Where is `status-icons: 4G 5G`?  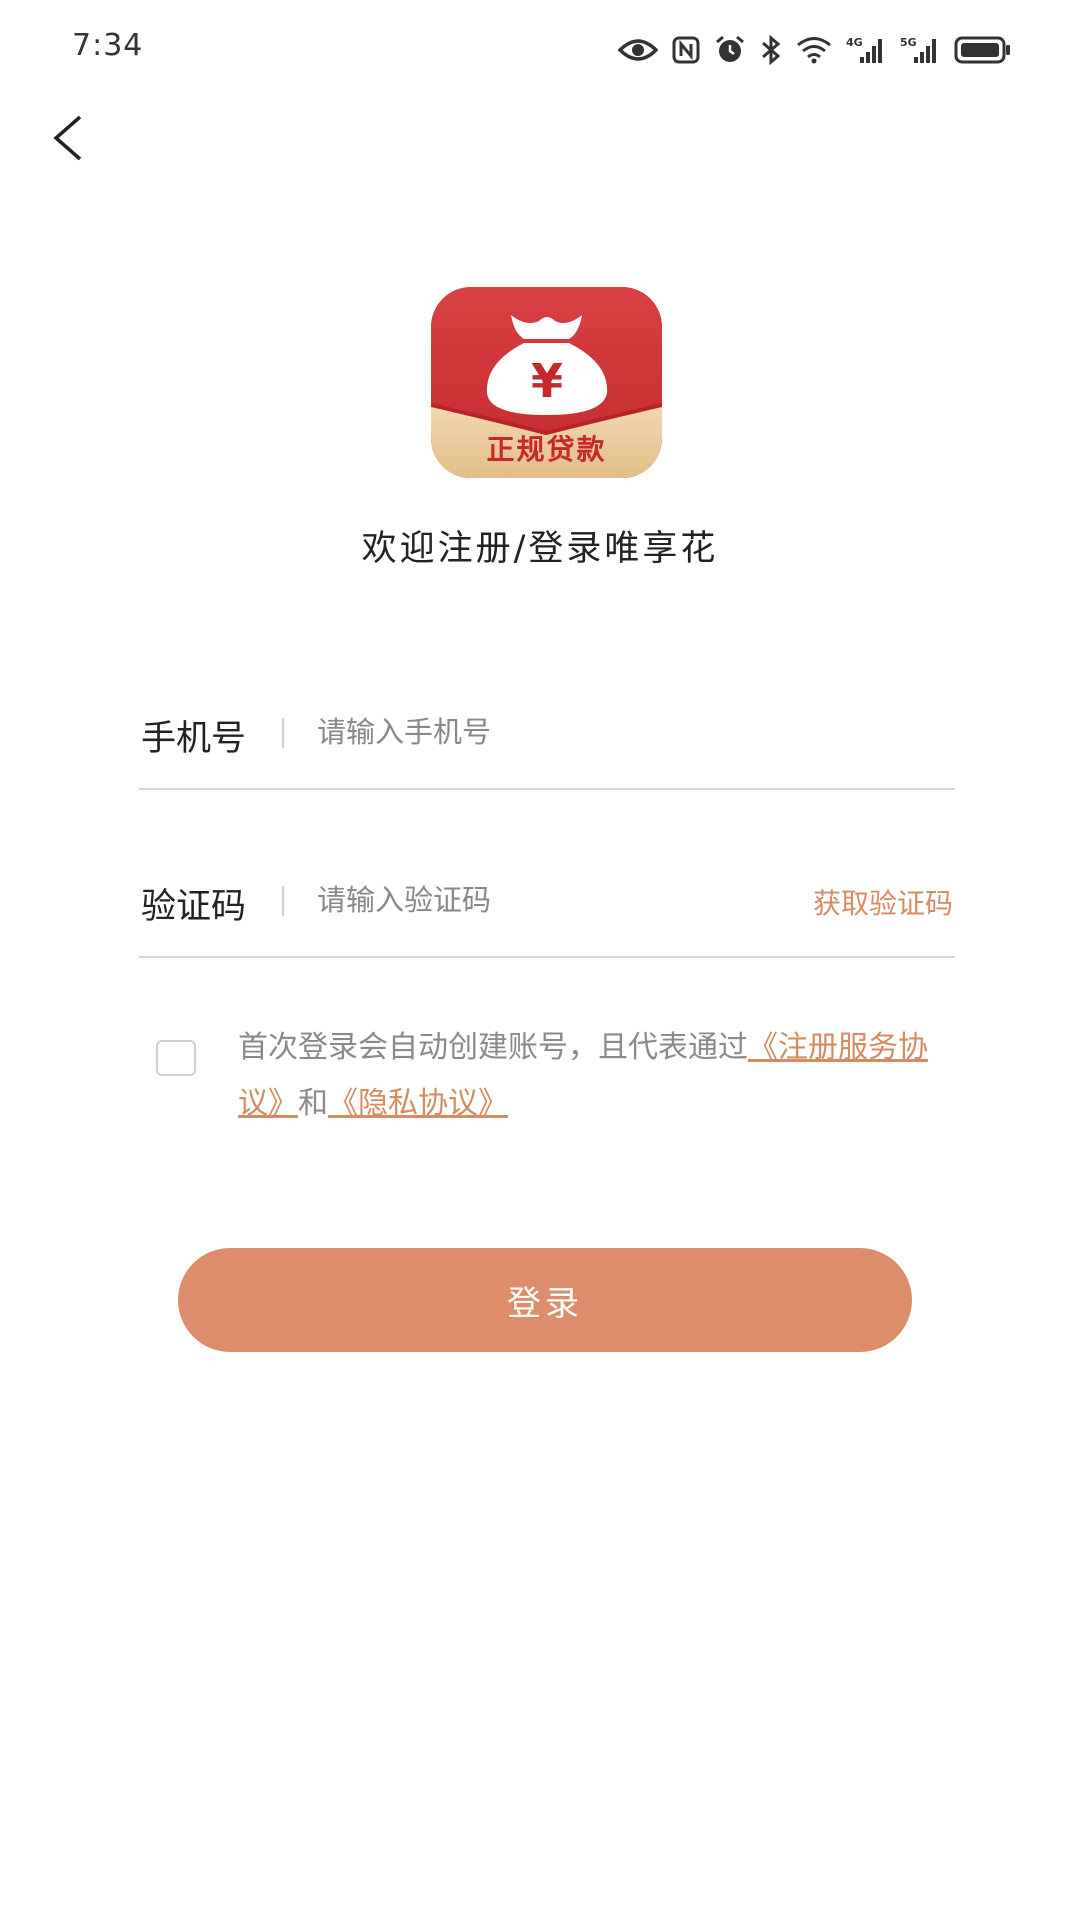 status-icons: 4G 5G is located at coordinates (815, 50).